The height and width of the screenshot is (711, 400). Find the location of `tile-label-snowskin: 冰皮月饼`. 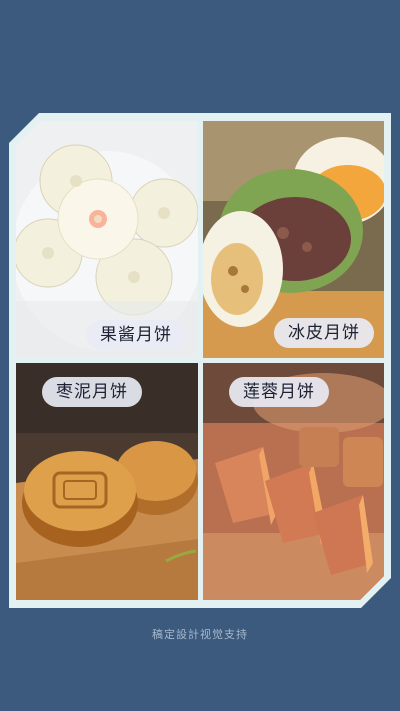

tile-label-snowskin: 冰皮月饼 is located at coordinates (324, 333).